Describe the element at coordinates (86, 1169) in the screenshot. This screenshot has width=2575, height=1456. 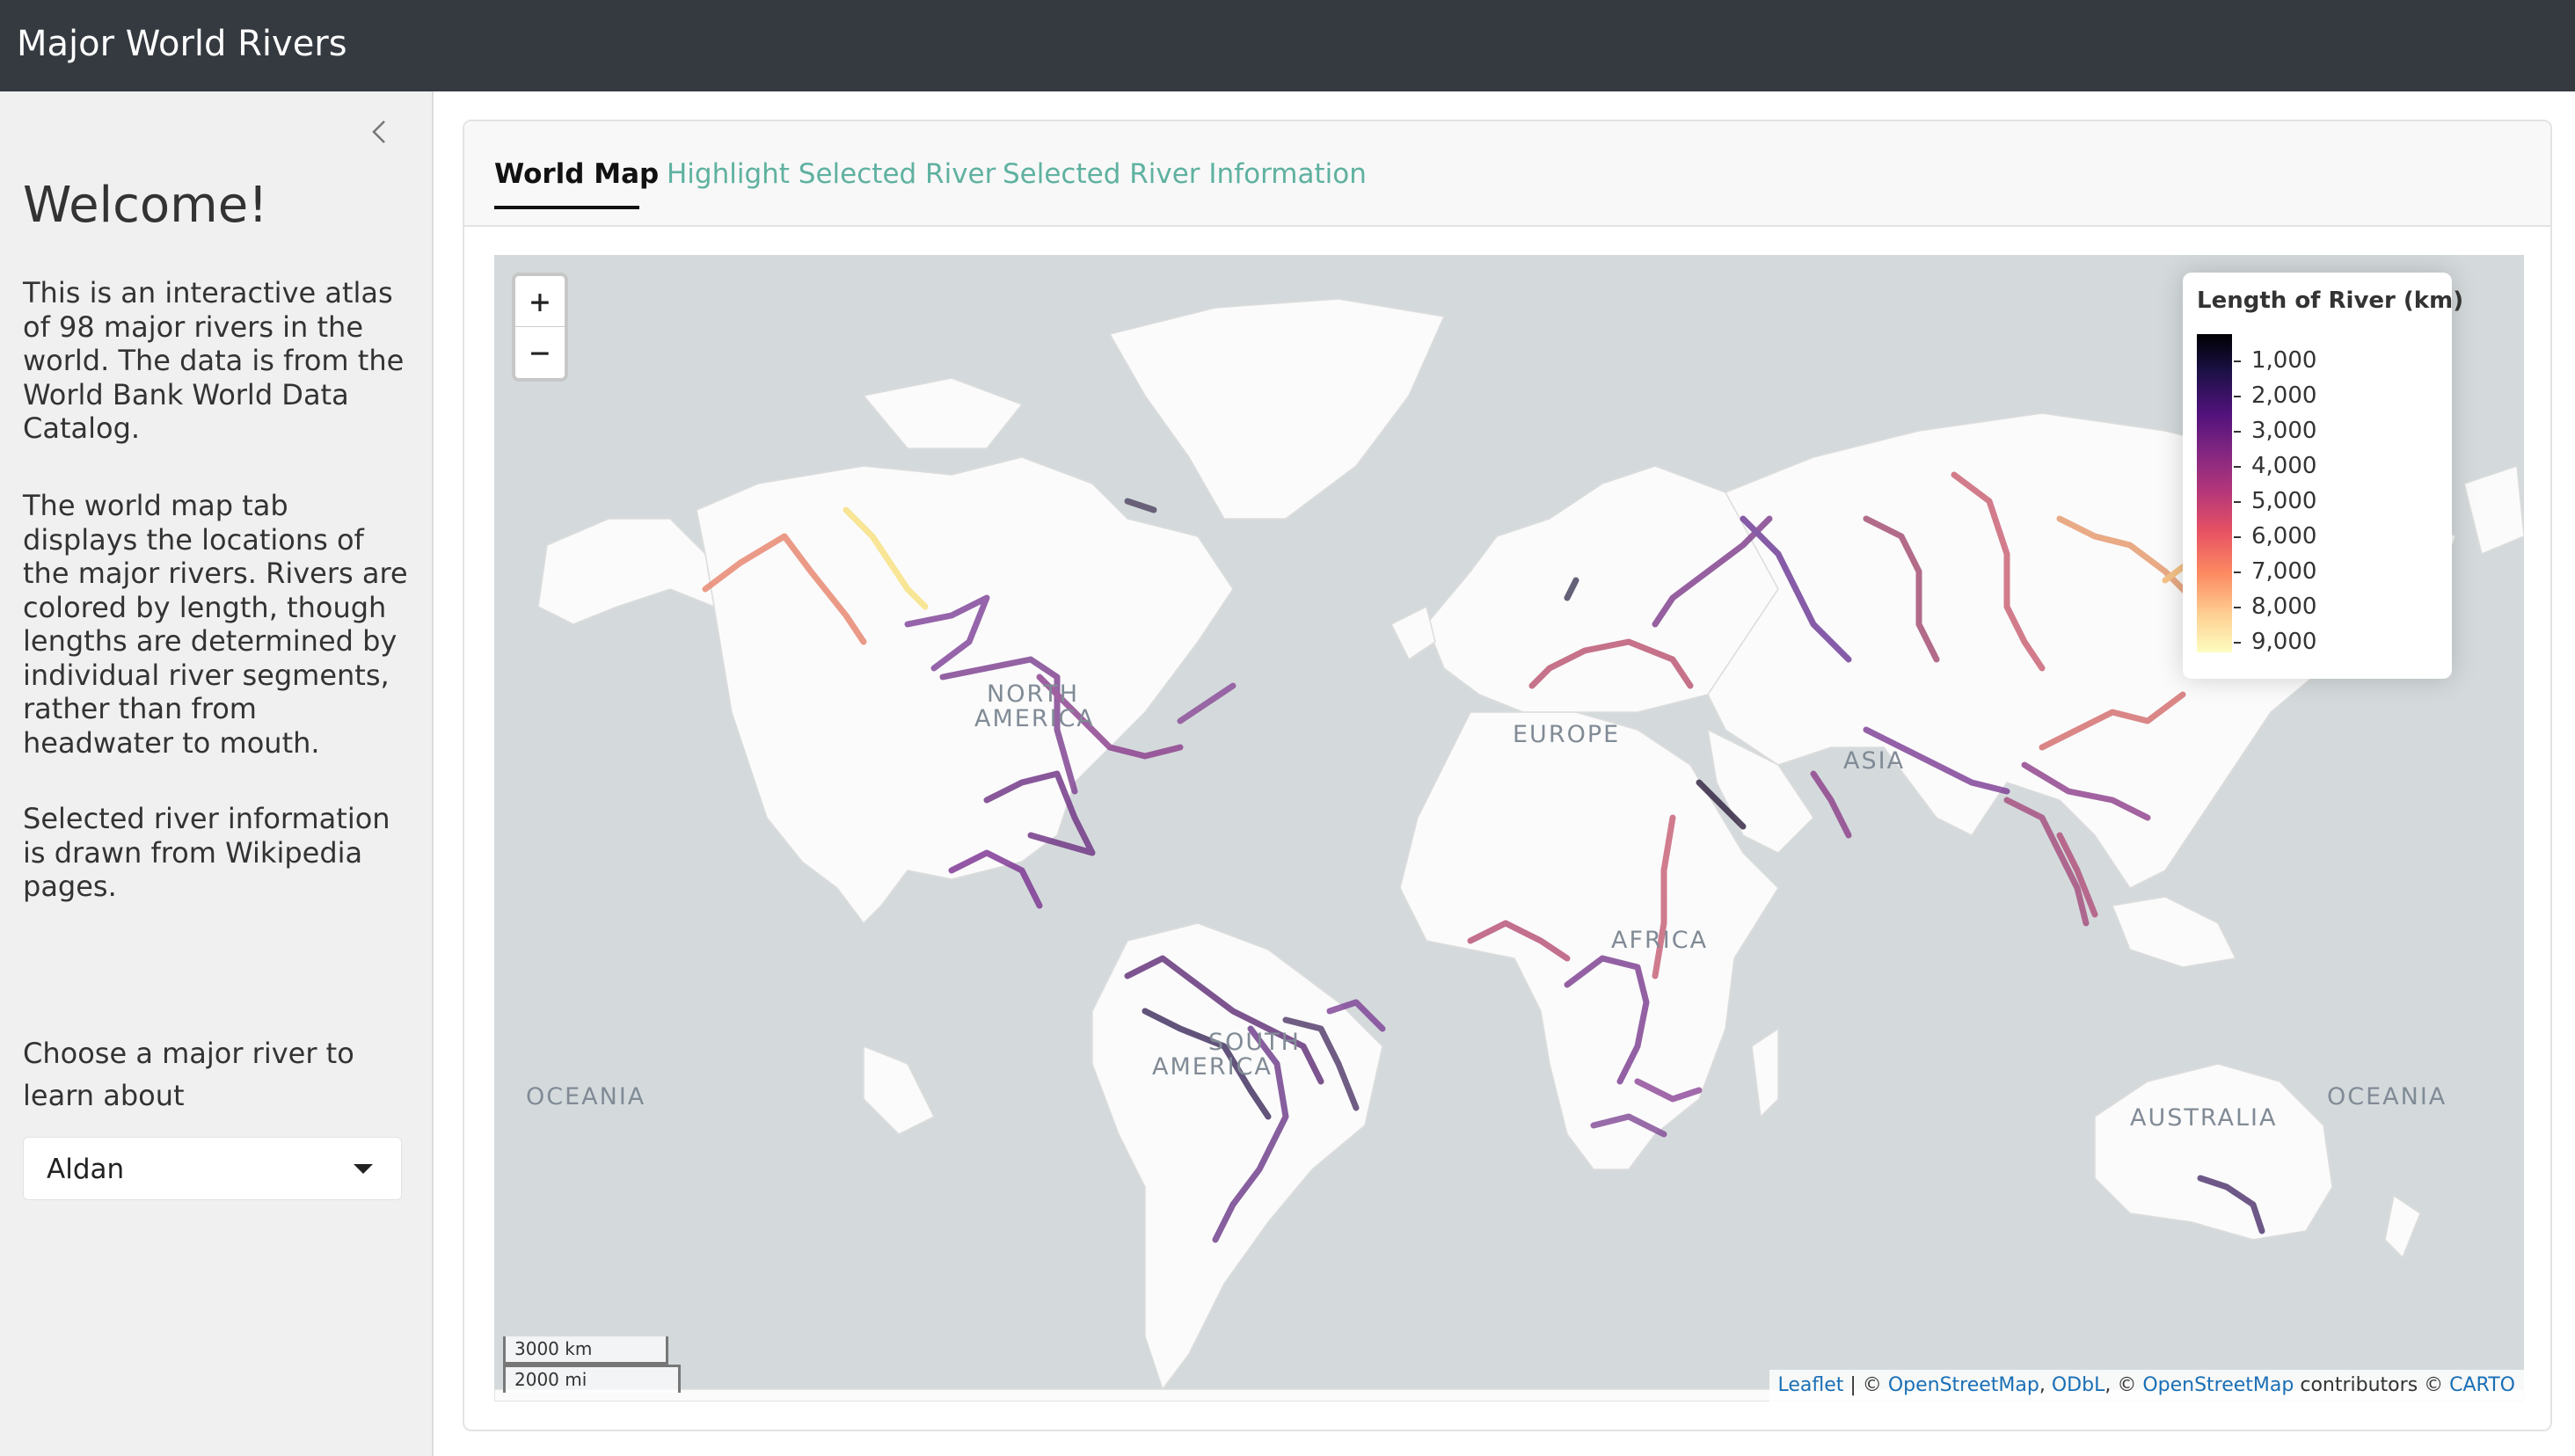
I see `river-select-value: Aldan` at that location.